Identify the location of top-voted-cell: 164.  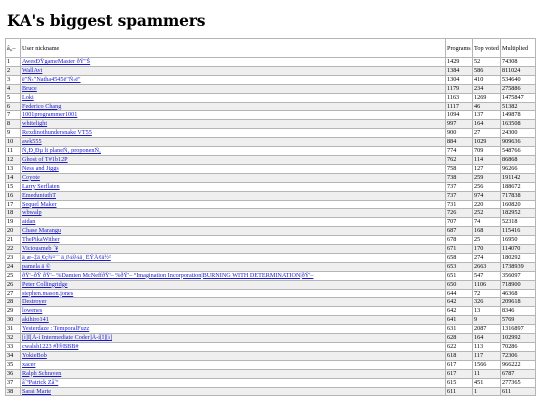
(486, 338).